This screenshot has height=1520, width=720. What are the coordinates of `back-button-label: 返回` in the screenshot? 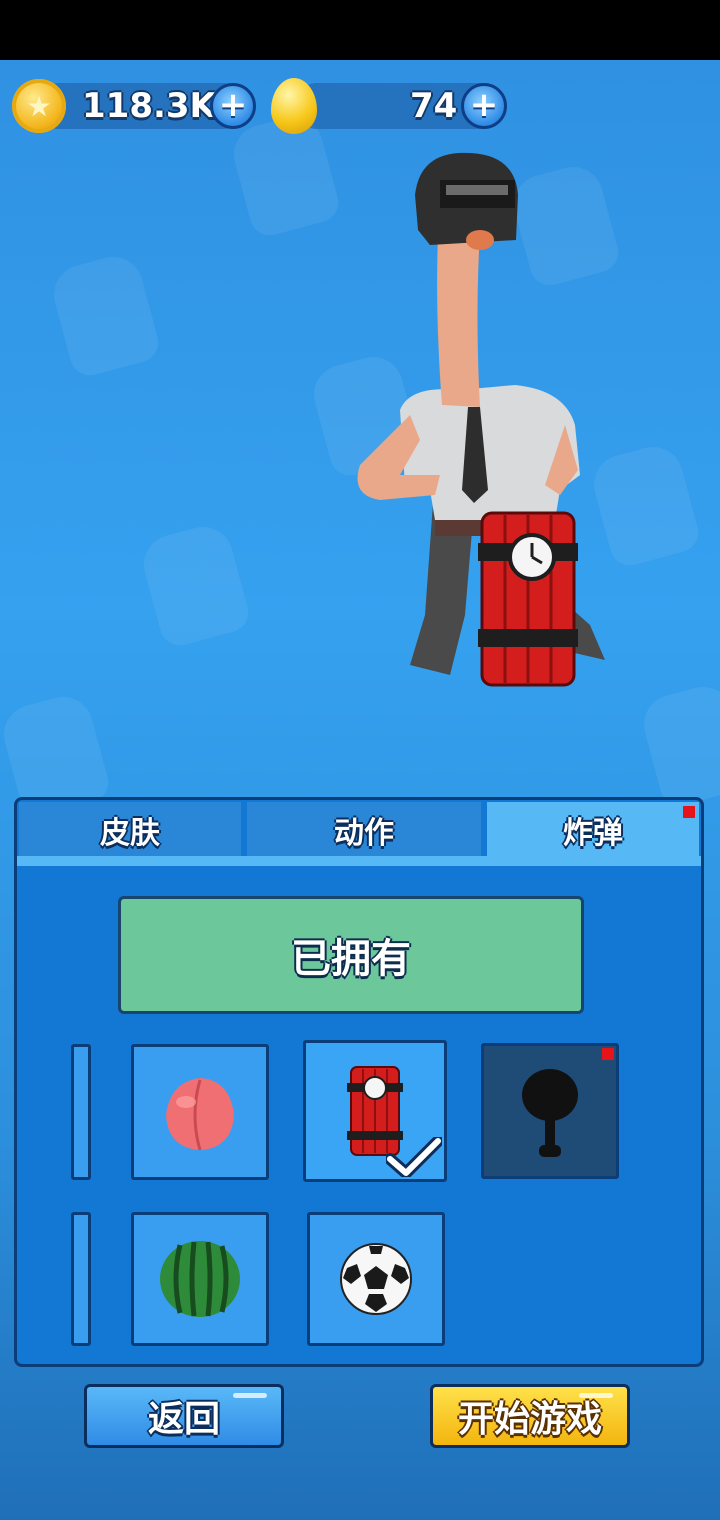 It's located at (183, 1419).